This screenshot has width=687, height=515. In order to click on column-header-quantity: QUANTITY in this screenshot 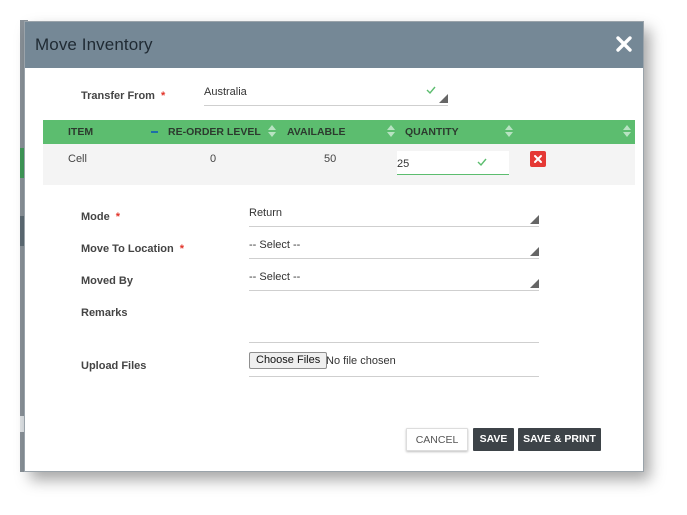, I will do `click(432, 132)`.